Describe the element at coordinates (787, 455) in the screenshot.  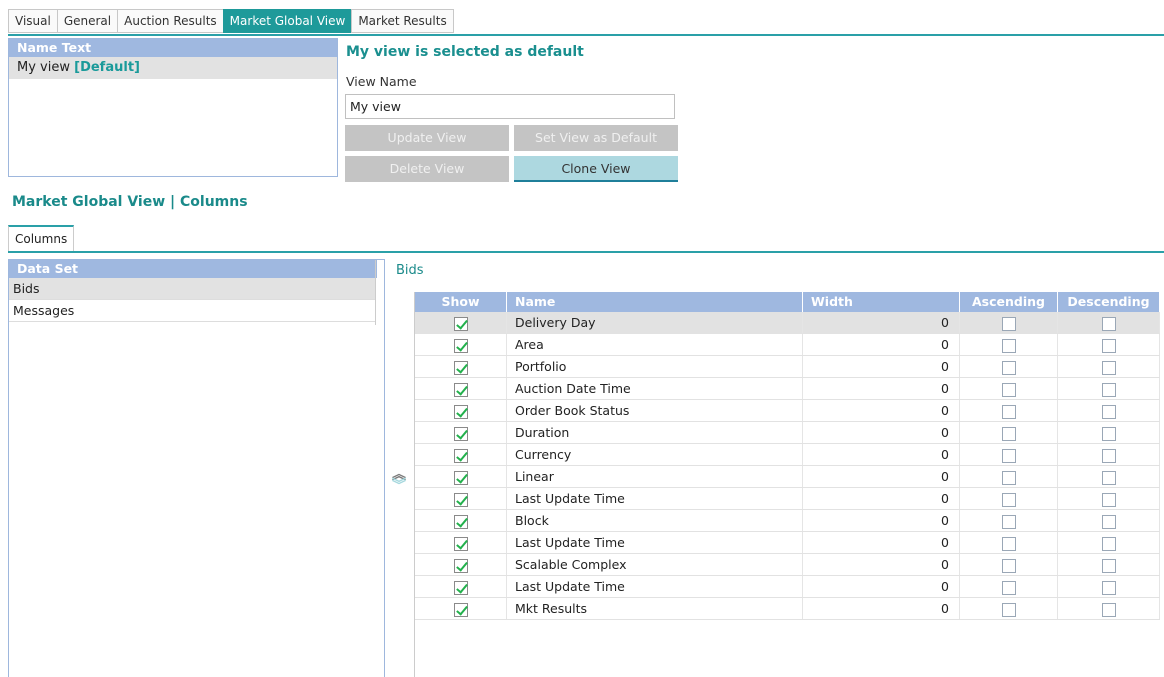
I see `table-row: Currency 0` at that location.